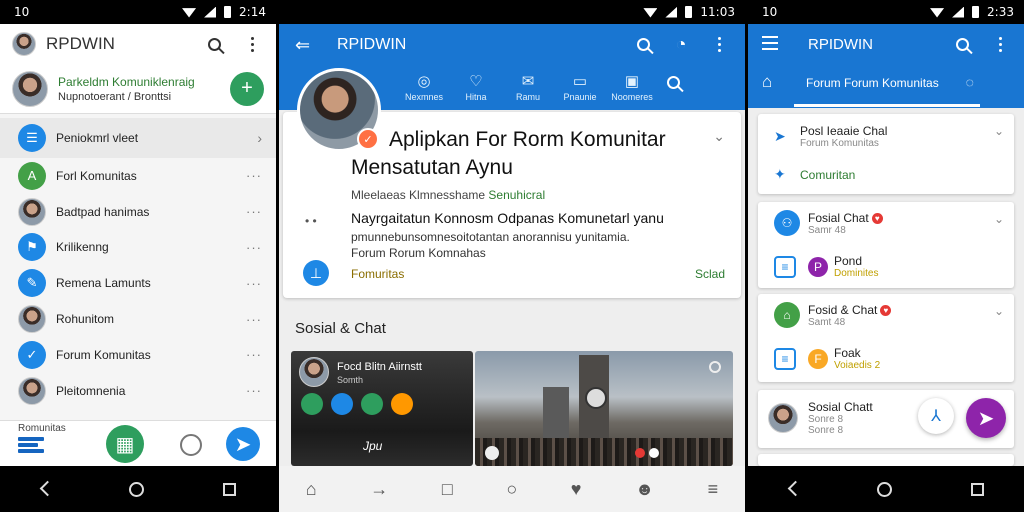  I want to click on tab-3: ▭ Pnaunie, so click(580, 87).